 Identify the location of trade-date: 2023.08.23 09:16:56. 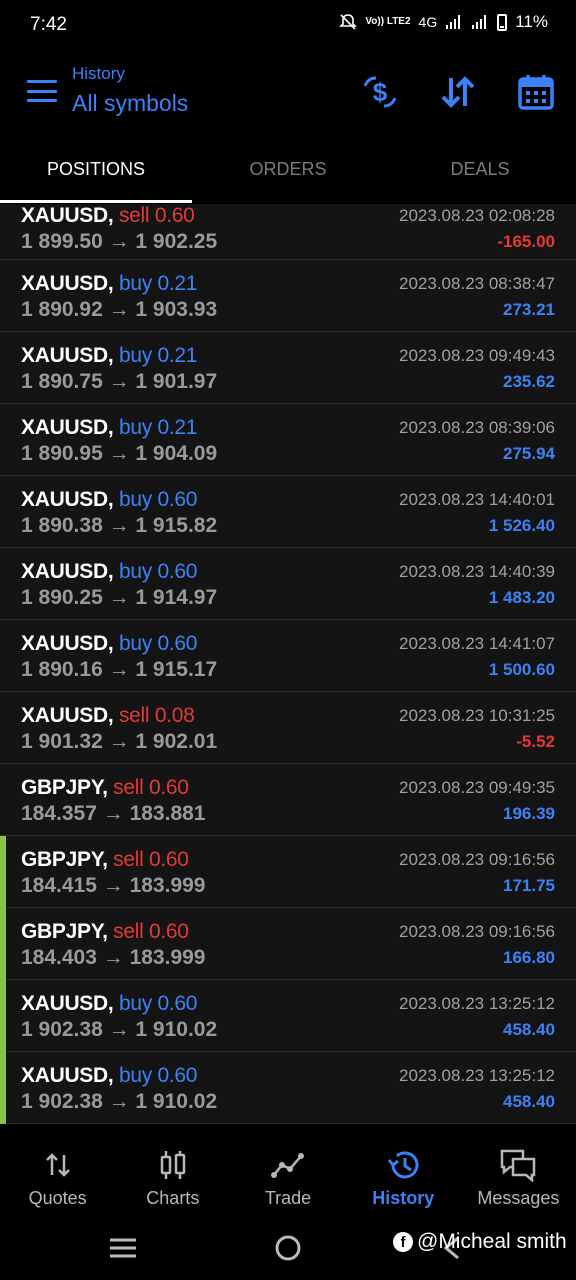
(477, 931).